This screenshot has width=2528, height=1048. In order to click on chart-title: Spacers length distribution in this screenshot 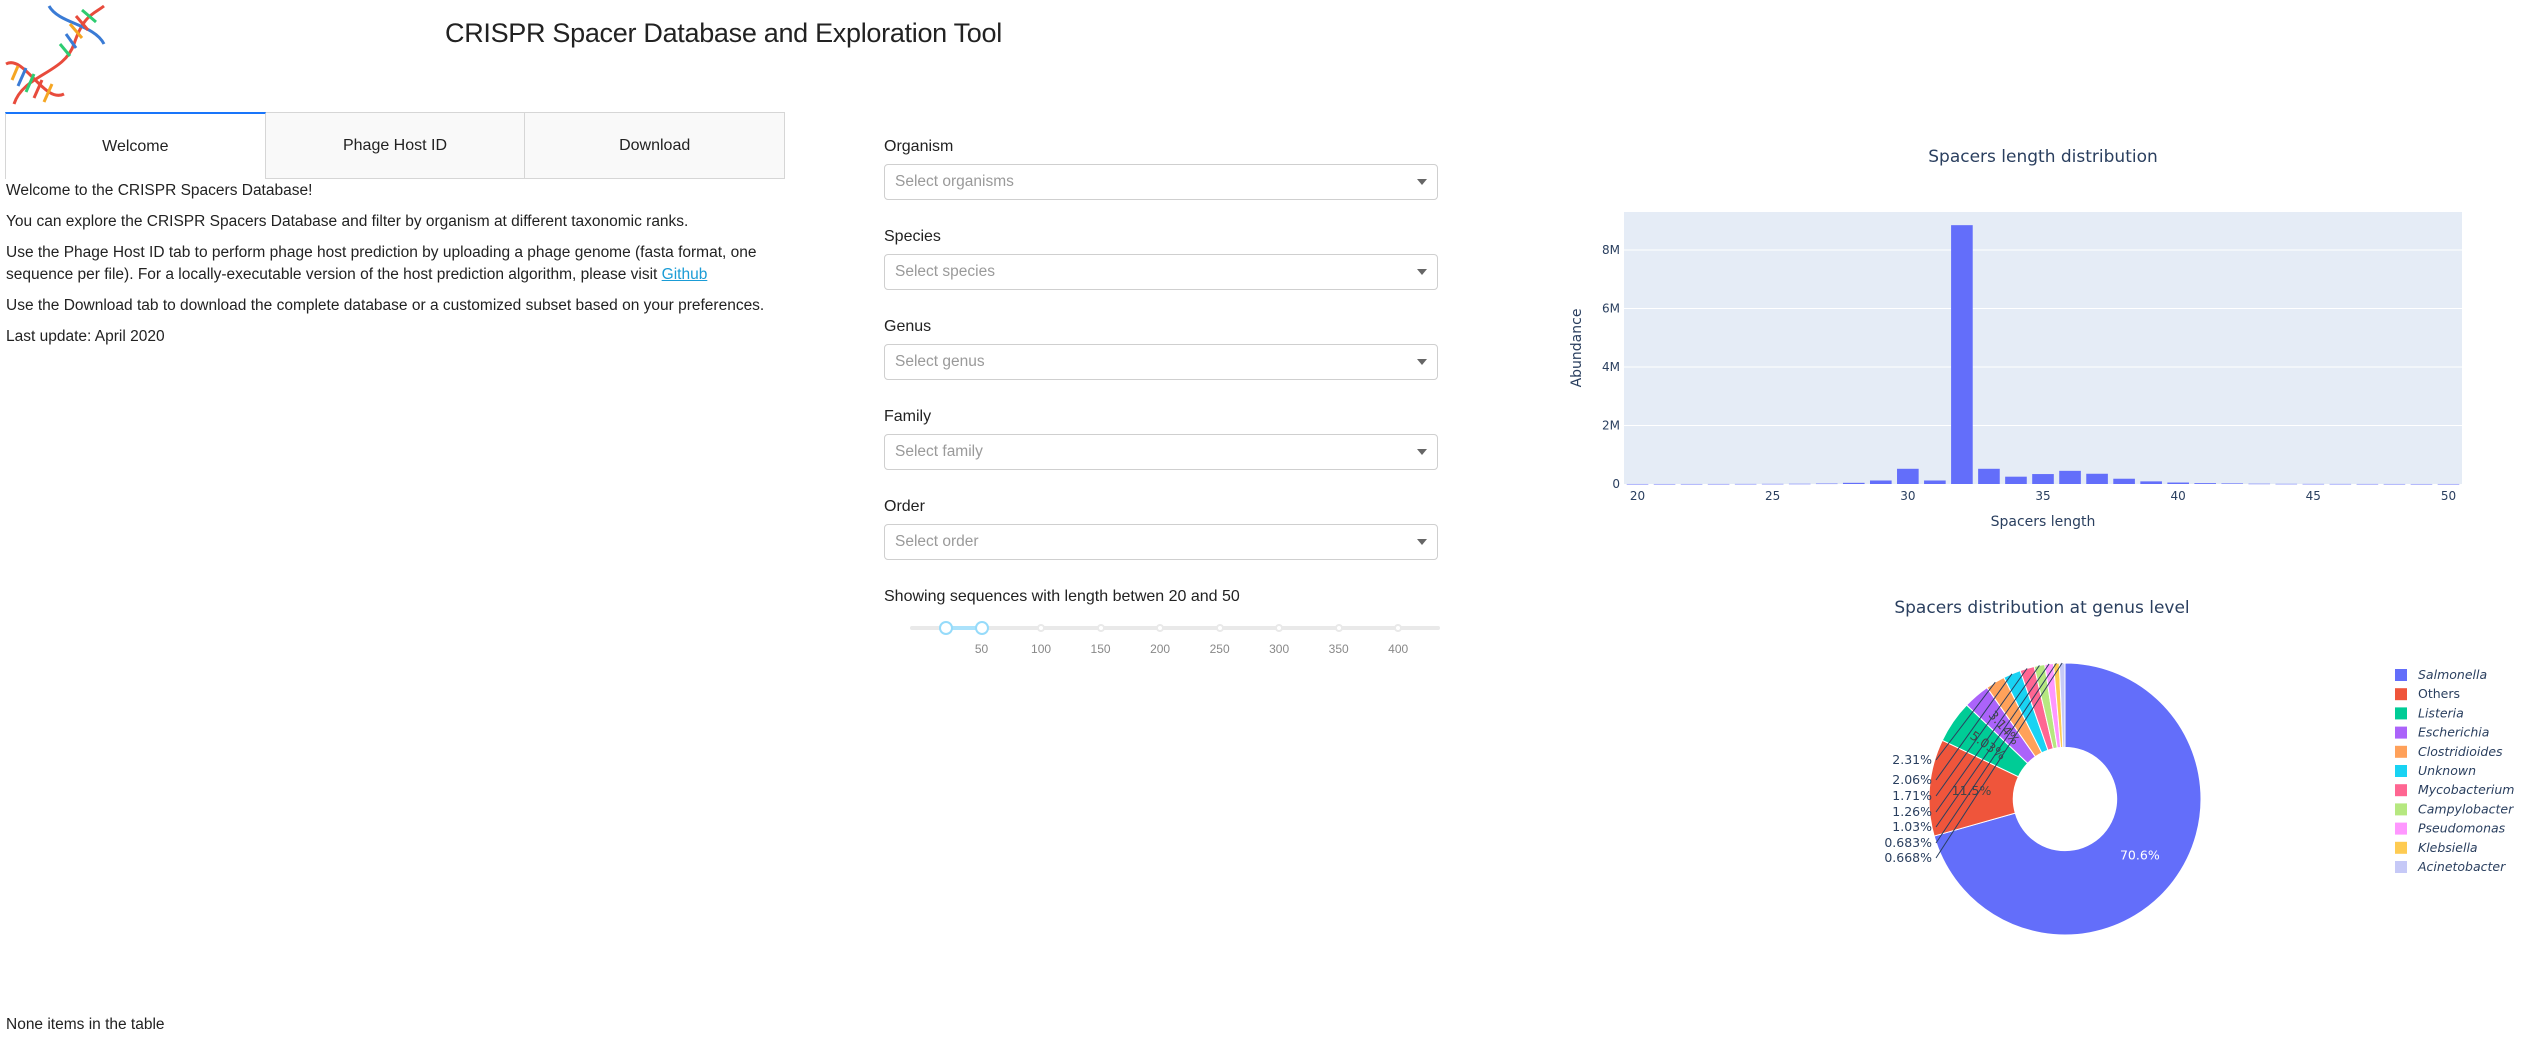, I will do `click(2043, 157)`.